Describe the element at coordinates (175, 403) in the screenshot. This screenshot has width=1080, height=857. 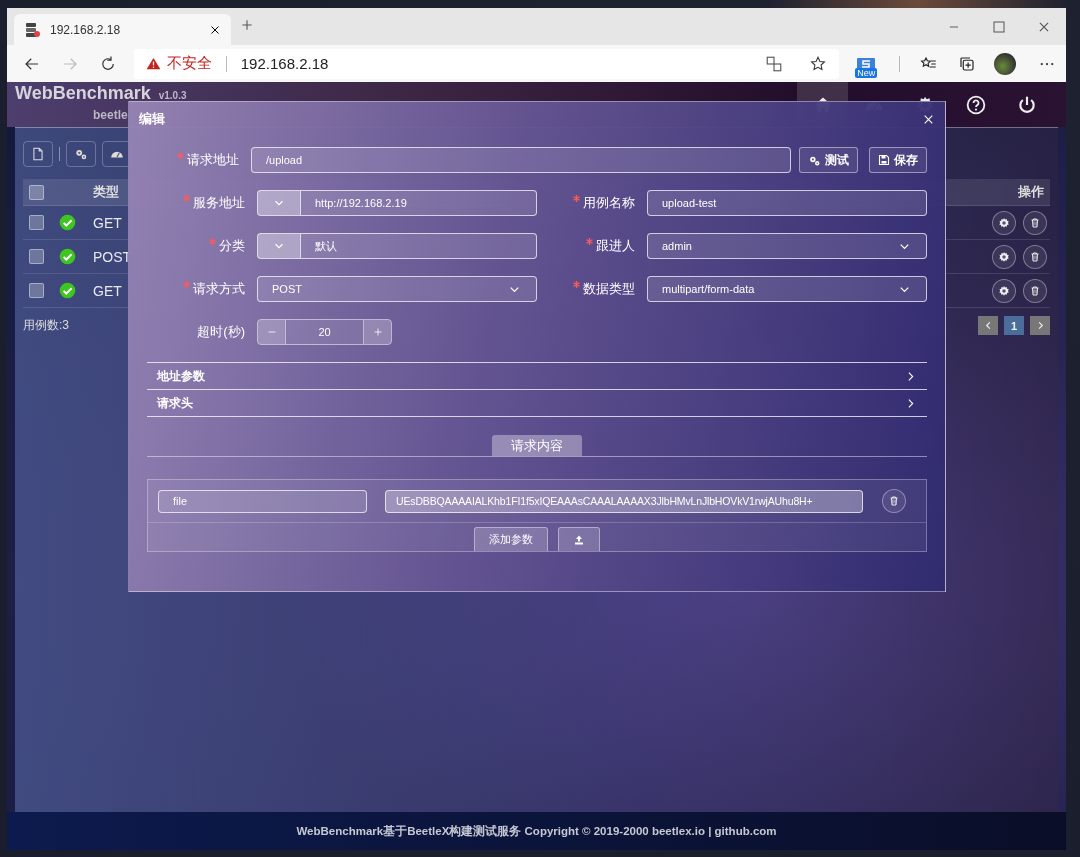
I see `section-title: 请求头` at that location.